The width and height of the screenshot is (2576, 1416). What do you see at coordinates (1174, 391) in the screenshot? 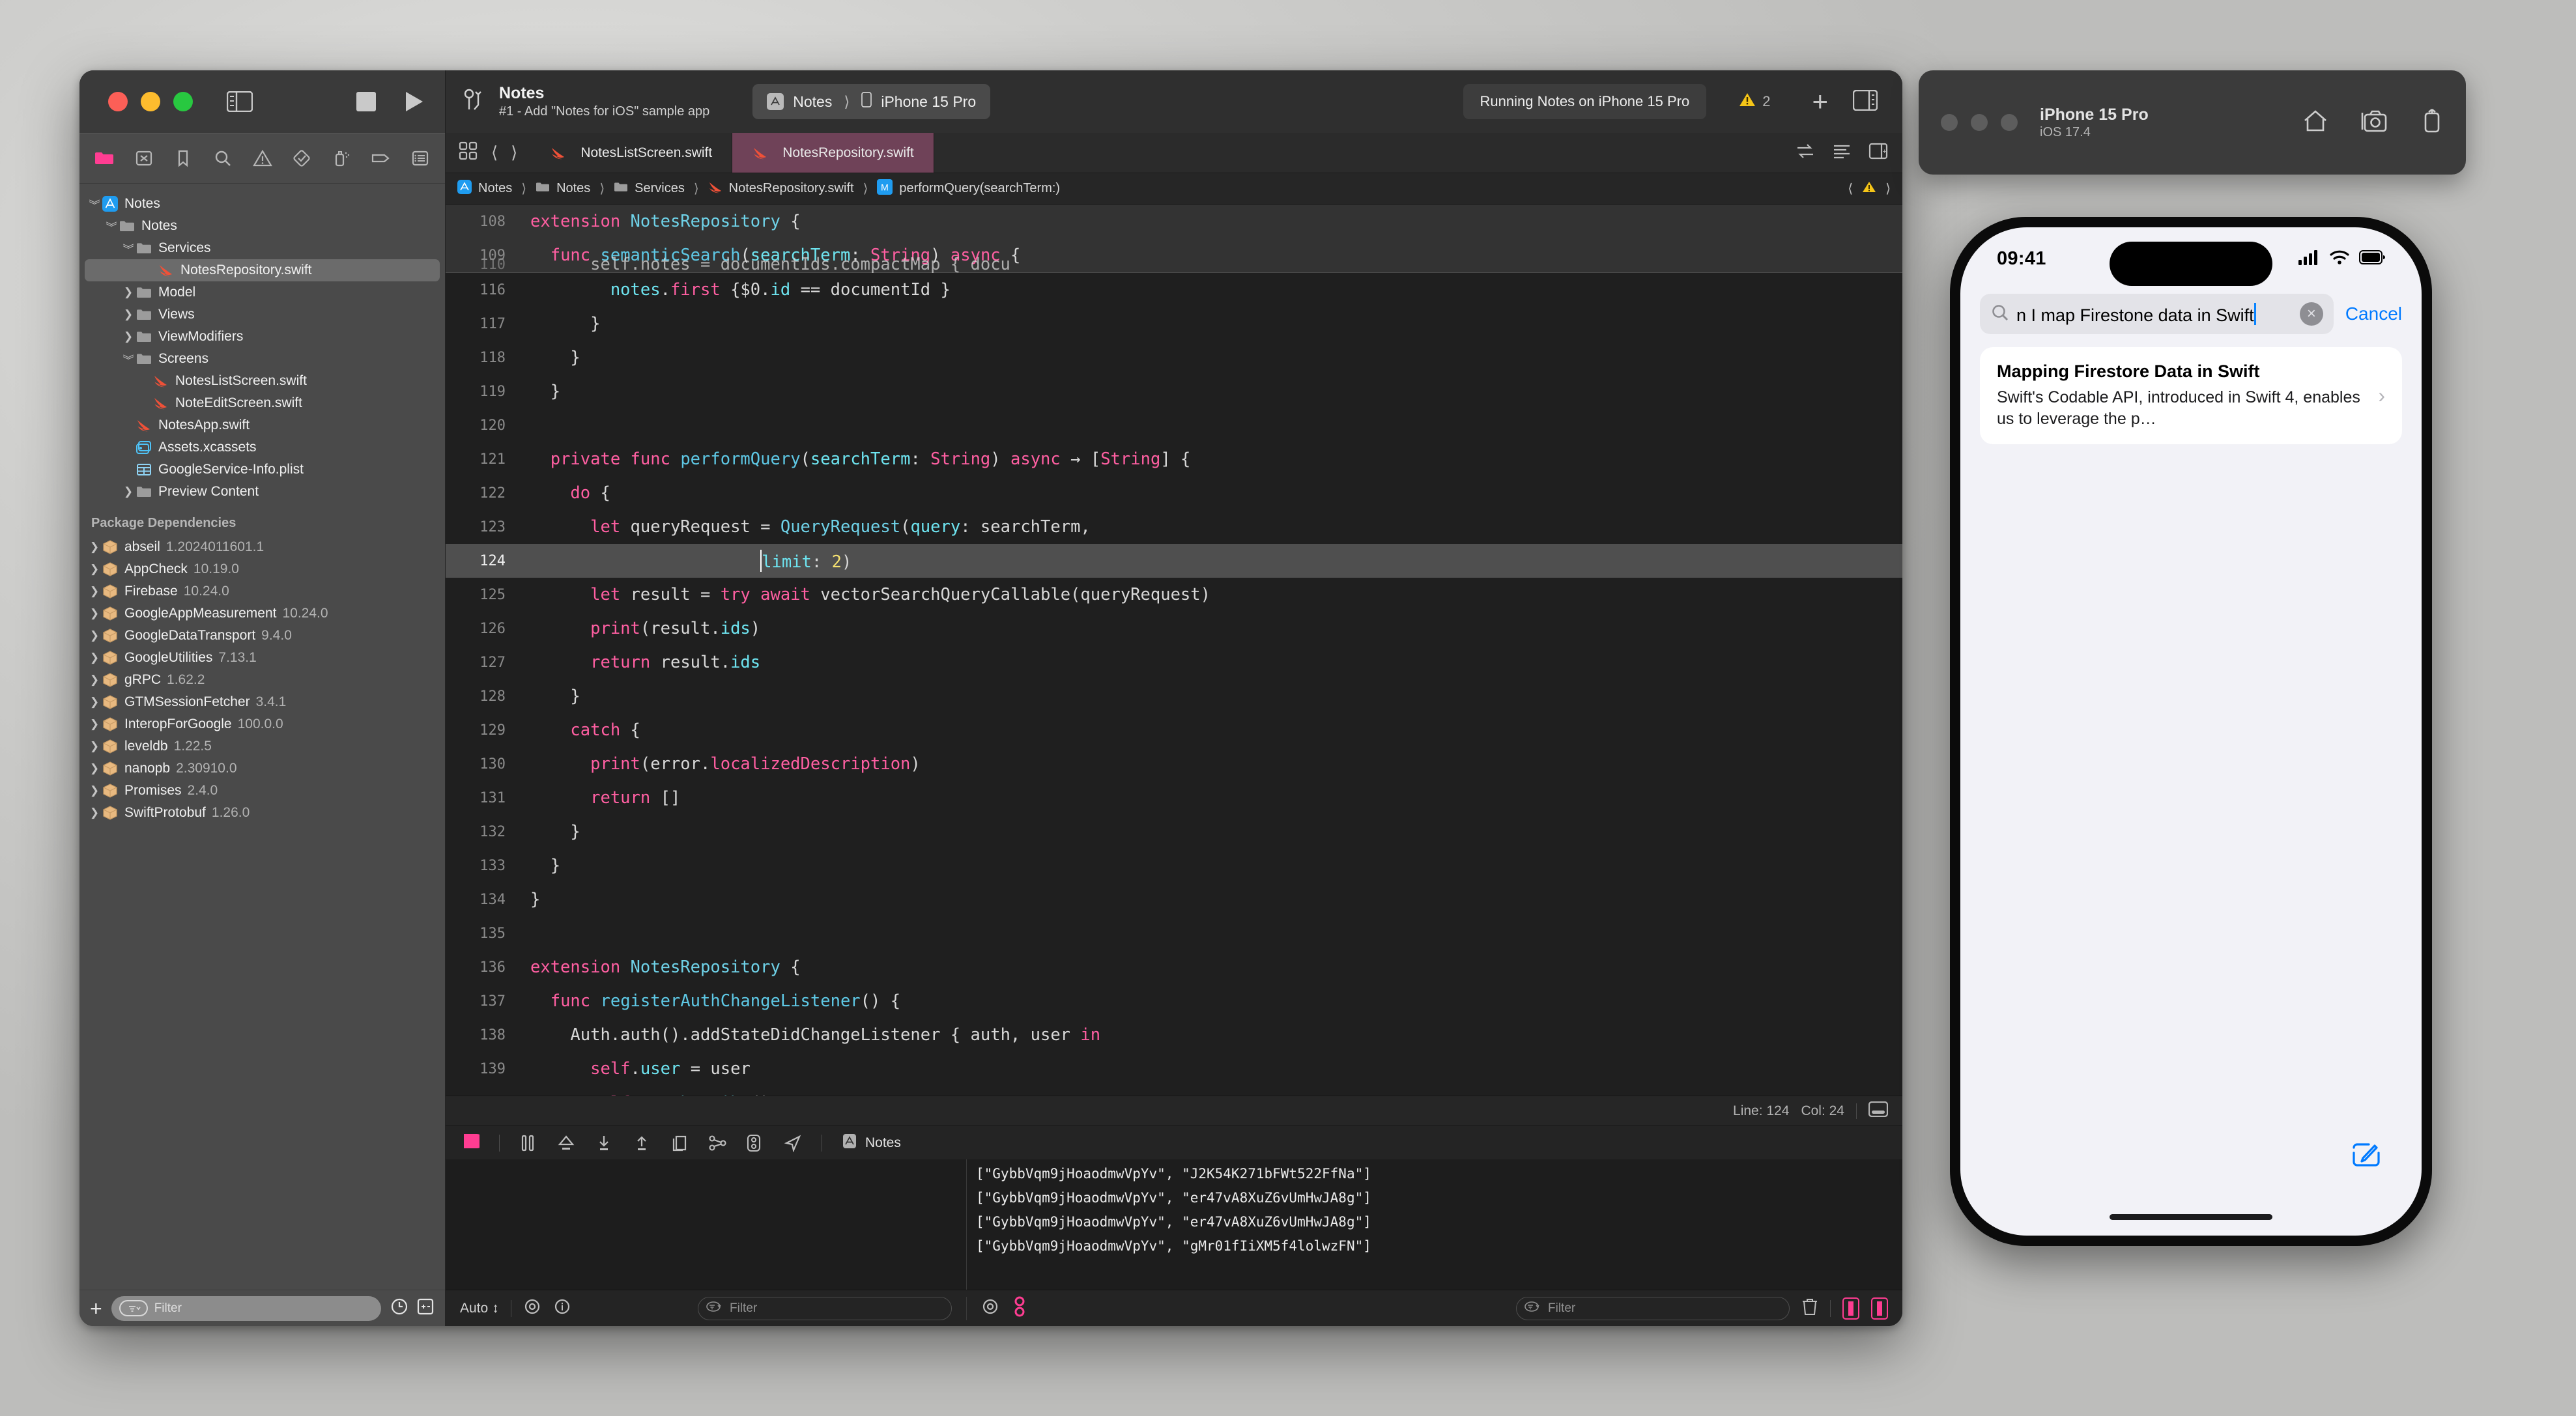
I see `code-line-119: 119 }` at bounding box center [1174, 391].